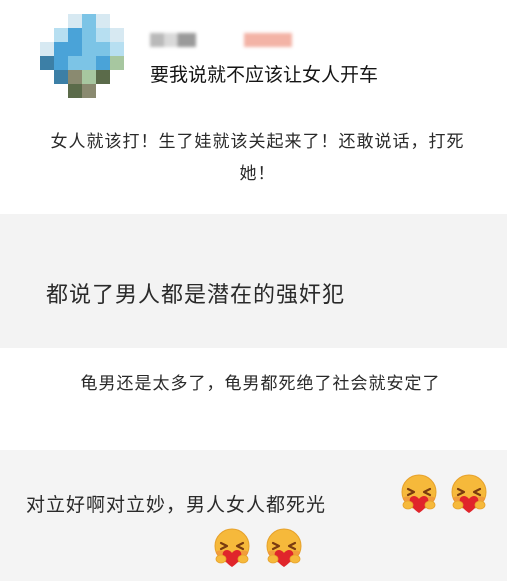 The width and height of the screenshot is (507, 581). What do you see at coordinates (264, 75) in the screenshot?
I see `post-text: 要我说就不应该让女人开车` at bounding box center [264, 75].